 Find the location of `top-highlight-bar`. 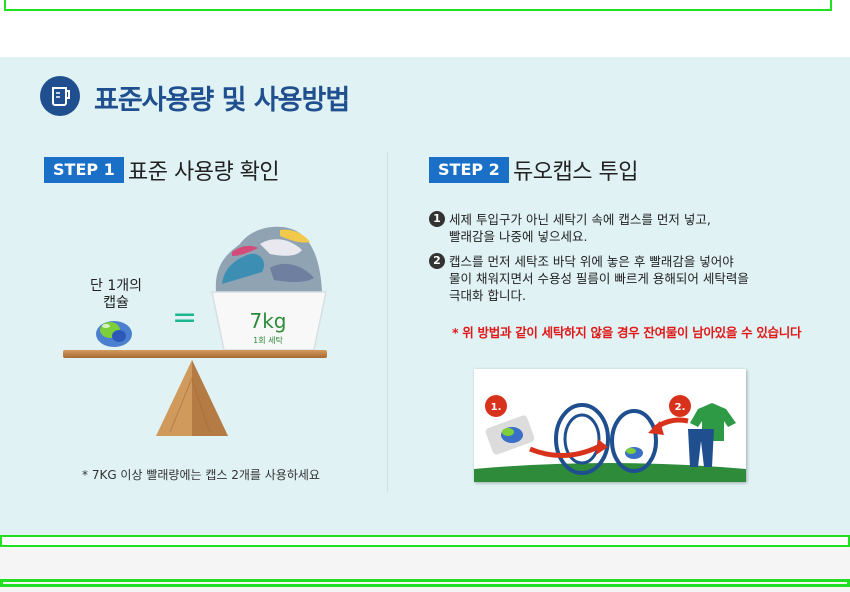

top-highlight-bar is located at coordinates (418, 5).